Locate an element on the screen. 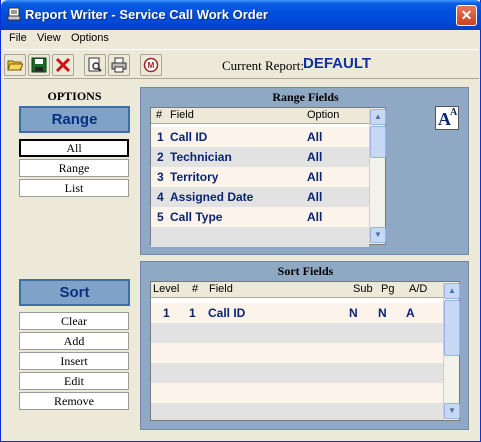  open-folder-icon is located at coordinates (15, 65).